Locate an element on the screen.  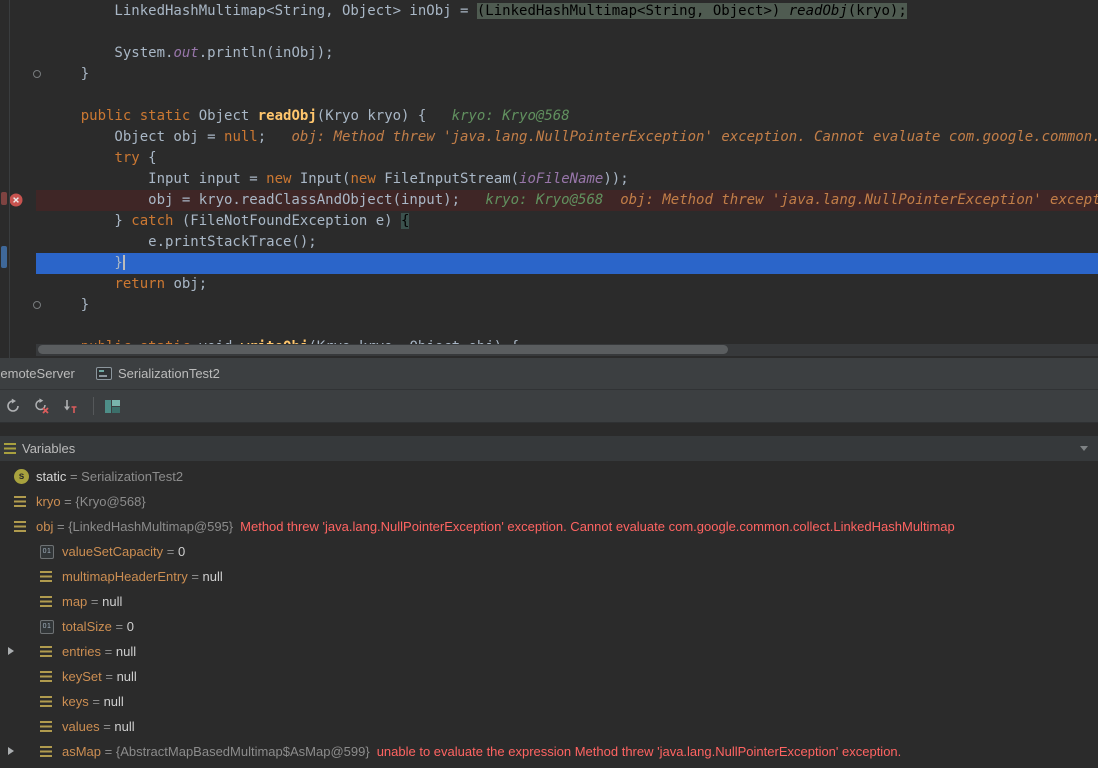
code-segment: catch is located at coordinates (152, 221).